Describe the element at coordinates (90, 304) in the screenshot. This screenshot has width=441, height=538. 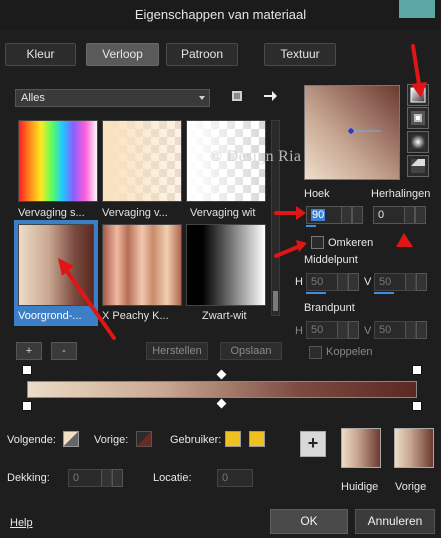
I see `arrow-to-selected-swatch` at that location.